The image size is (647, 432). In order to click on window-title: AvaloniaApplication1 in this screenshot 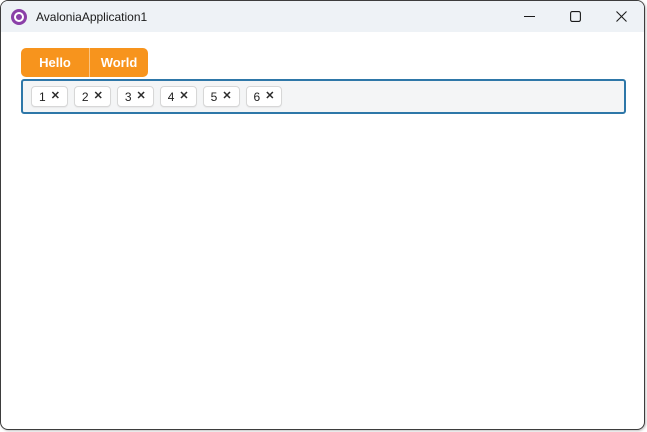, I will do `click(92, 16)`.